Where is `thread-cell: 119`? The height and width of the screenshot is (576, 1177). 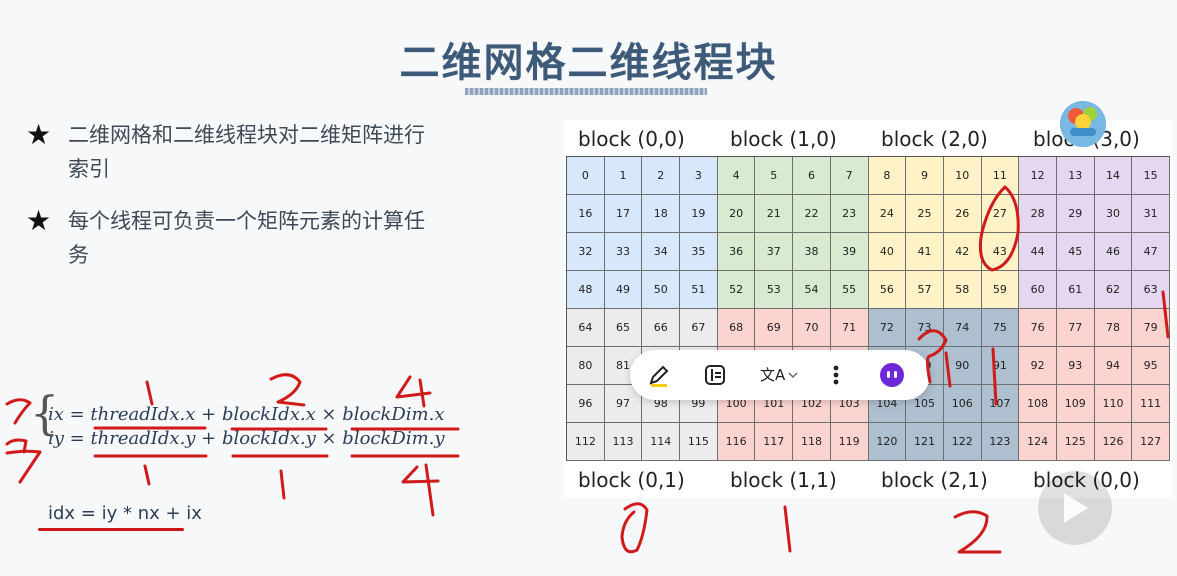
thread-cell: 119 is located at coordinates (849, 442).